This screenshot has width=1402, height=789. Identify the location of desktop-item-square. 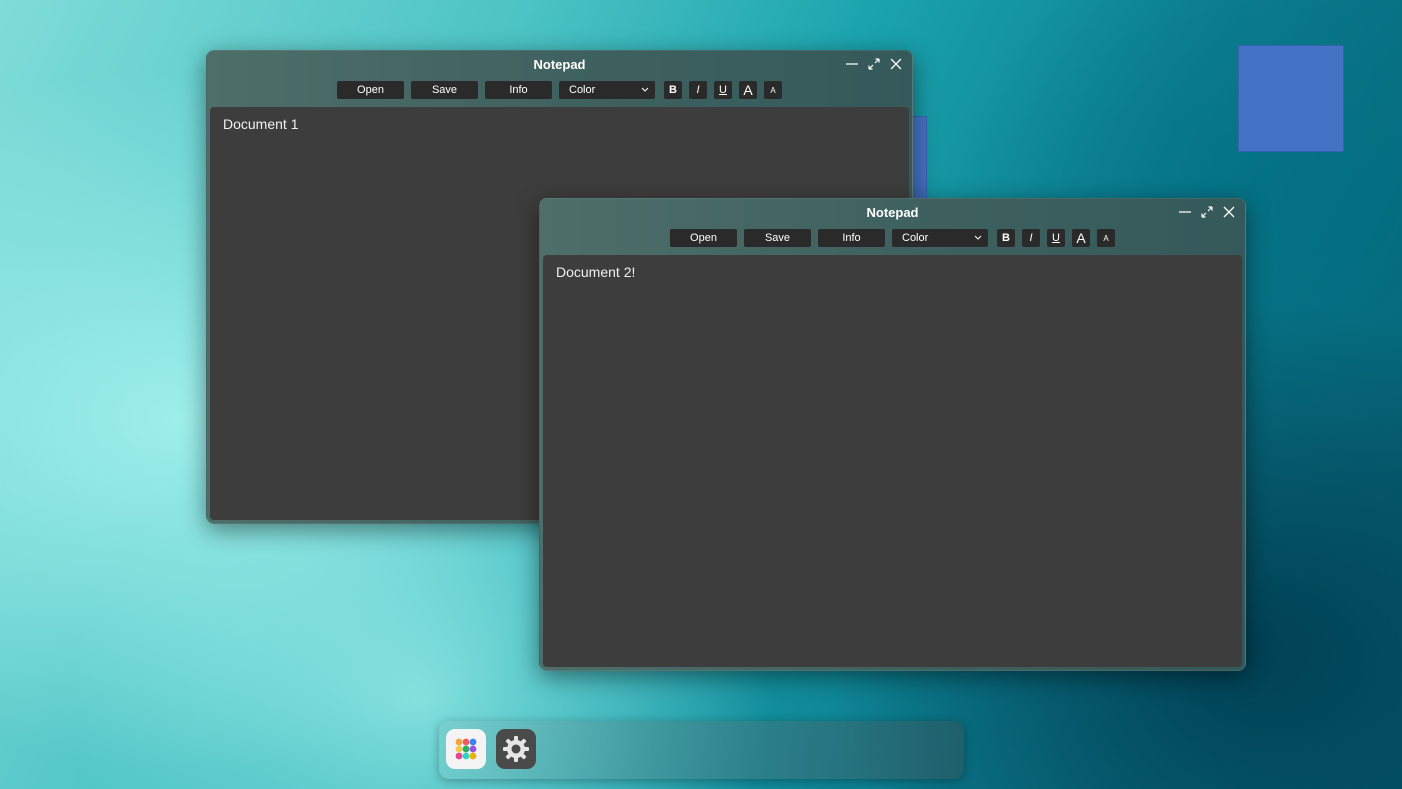
(1291, 98).